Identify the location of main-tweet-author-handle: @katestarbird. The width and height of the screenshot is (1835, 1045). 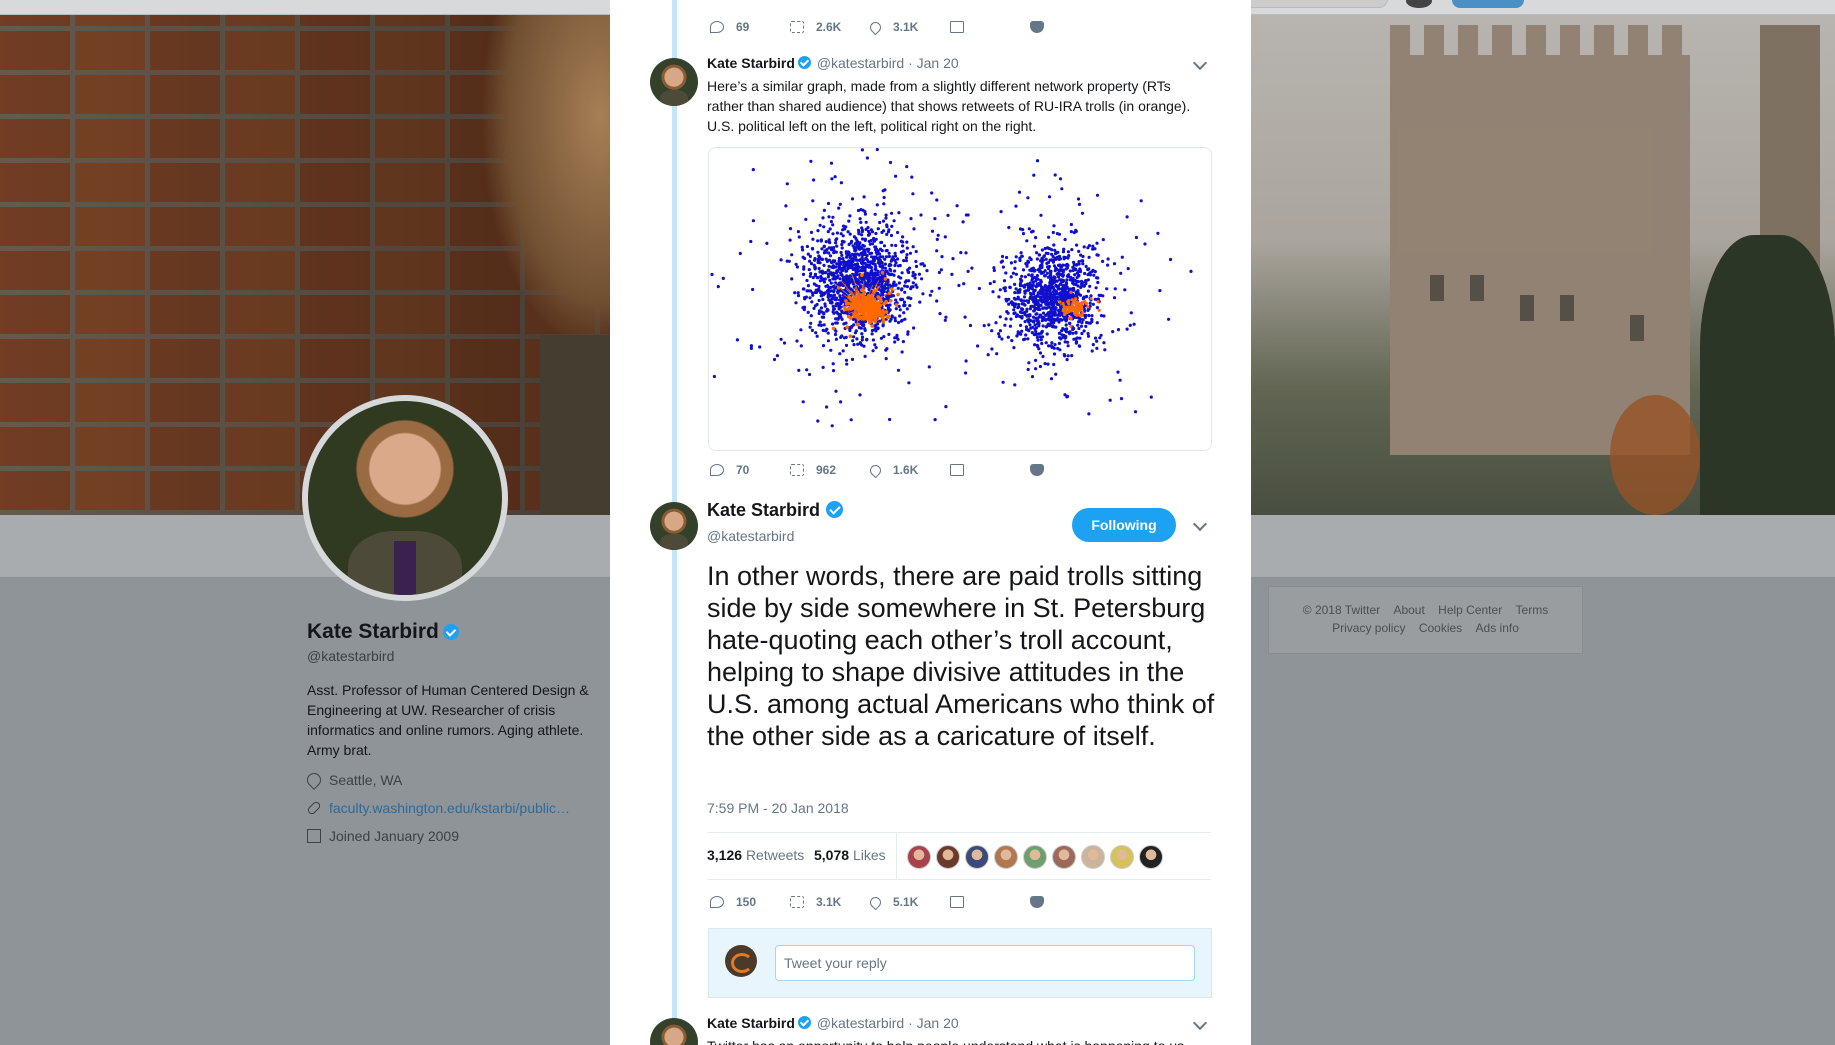
(750, 536).